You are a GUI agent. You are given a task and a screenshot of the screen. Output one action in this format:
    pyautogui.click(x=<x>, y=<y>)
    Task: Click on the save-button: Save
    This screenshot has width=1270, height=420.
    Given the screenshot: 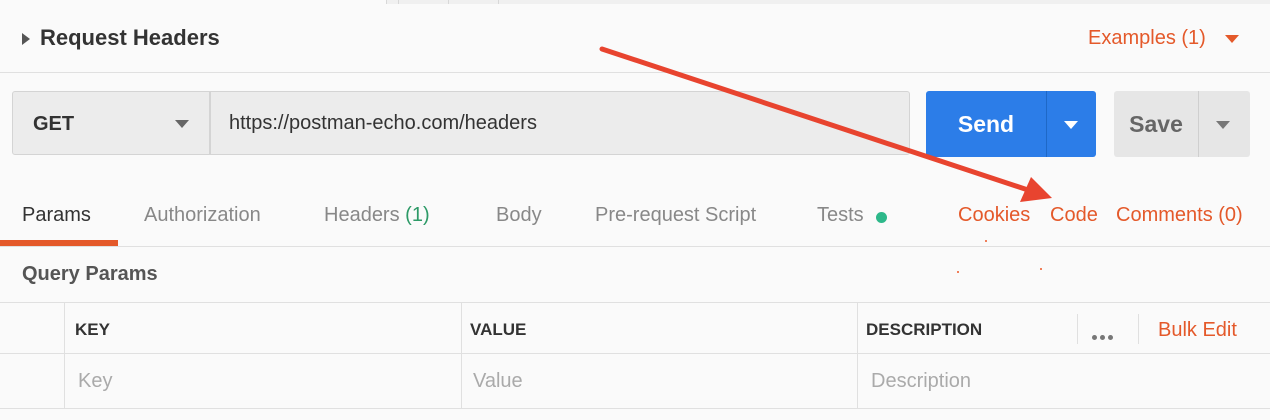 What is the action you would take?
    pyautogui.click(x=1156, y=124)
    